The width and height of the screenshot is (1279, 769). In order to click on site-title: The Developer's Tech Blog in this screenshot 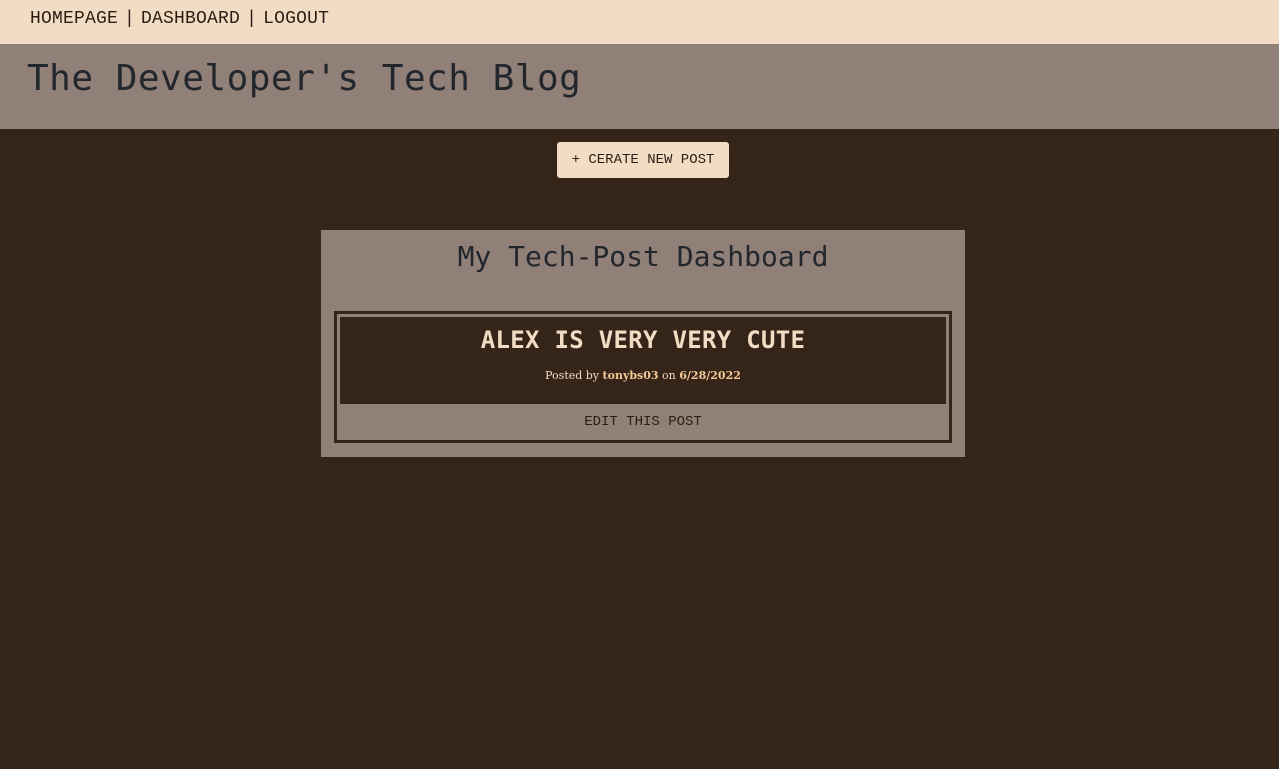, I will do `click(304, 78)`.